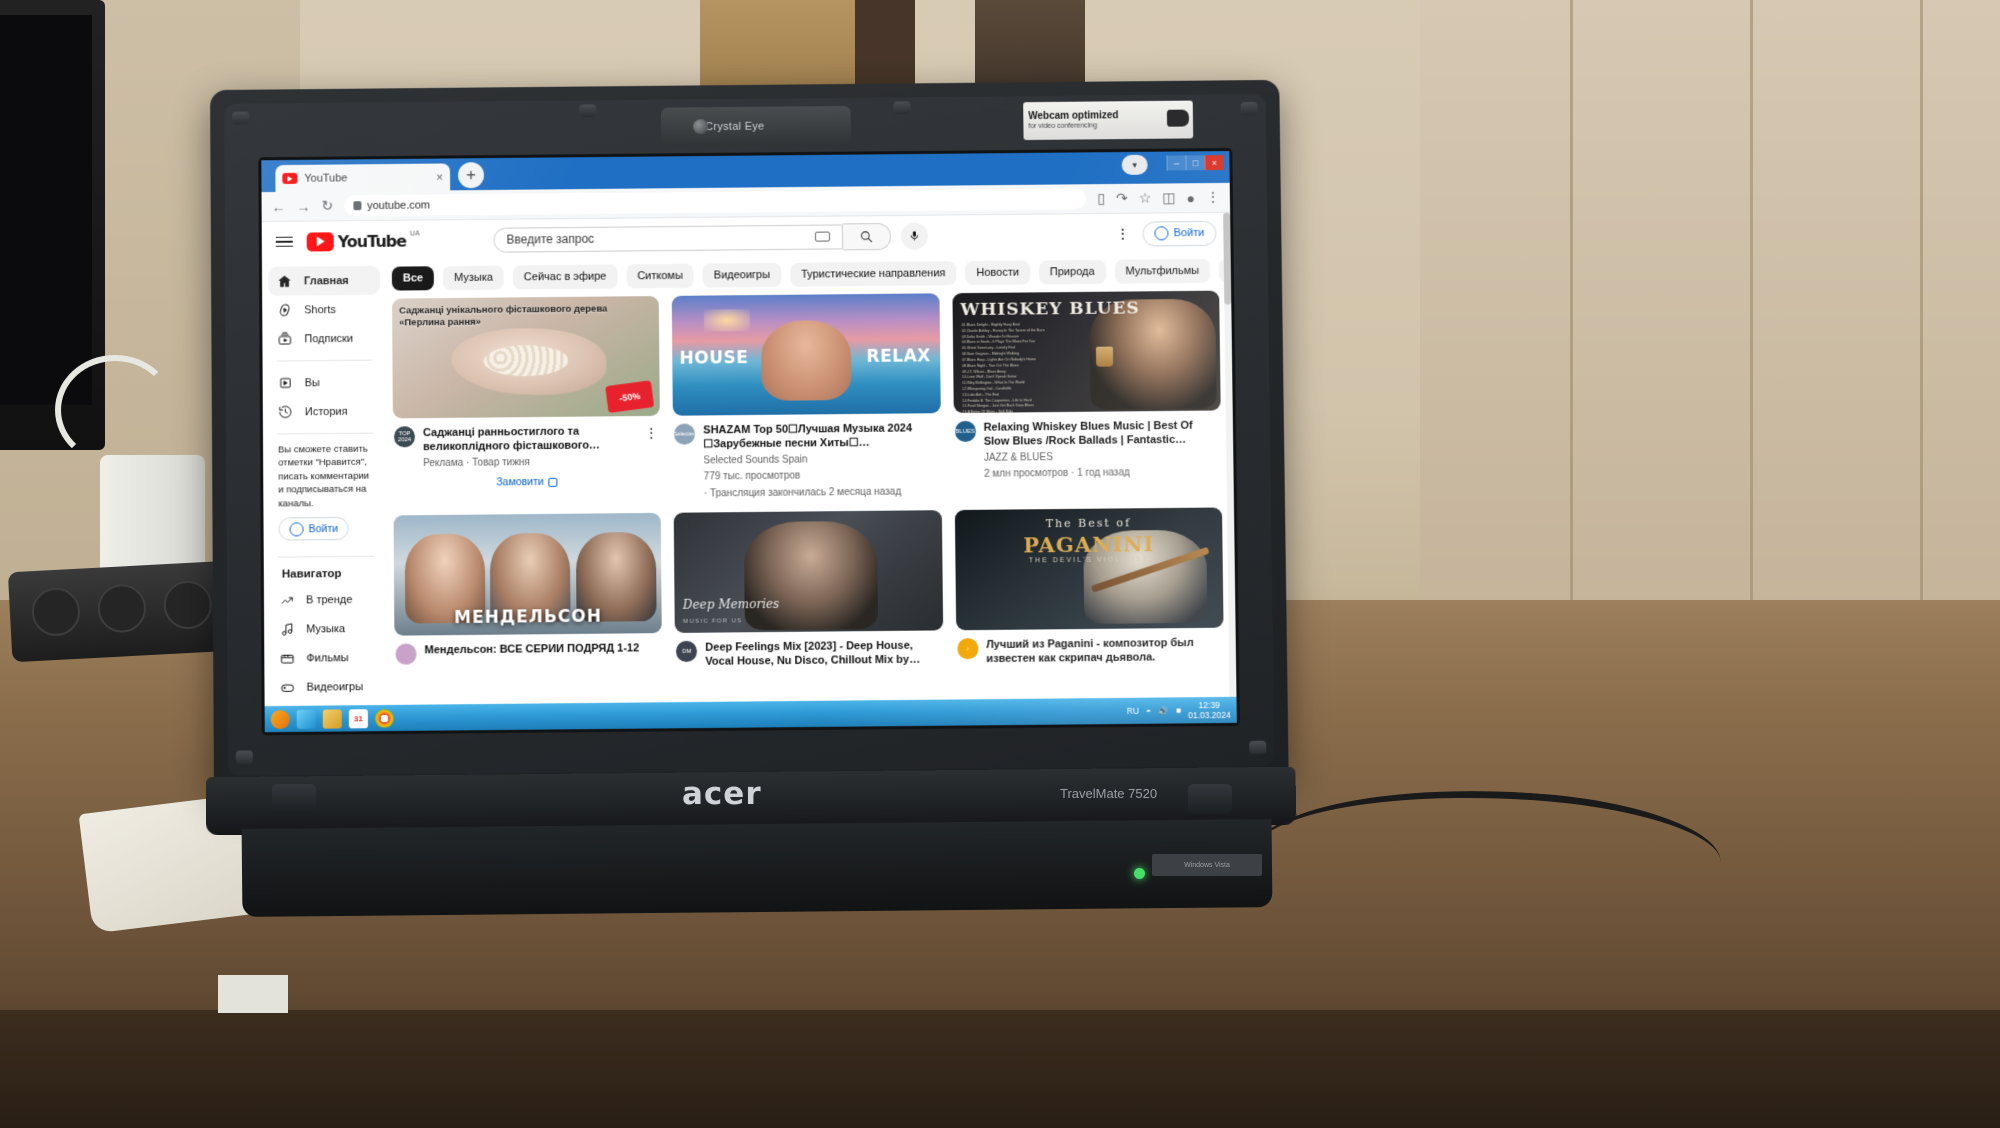 This screenshot has width=2000, height=1128. Describe the element at coordinates (363, 241) in the screenshot. I see `youtube-logo: YouTube UA` at that location.